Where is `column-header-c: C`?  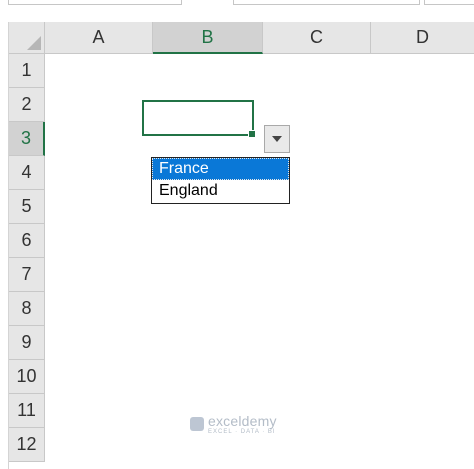 column-header-c: C is located at coordinates (317, 38).